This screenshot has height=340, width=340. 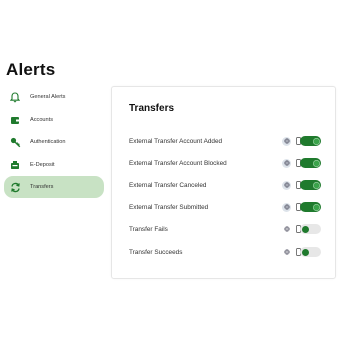 What do you see at coordinates (226, 141) in the screenshot?
I see `alert-row-external-transfer-account-added: External Transfer Account Added` at bounding box center [226, 141].